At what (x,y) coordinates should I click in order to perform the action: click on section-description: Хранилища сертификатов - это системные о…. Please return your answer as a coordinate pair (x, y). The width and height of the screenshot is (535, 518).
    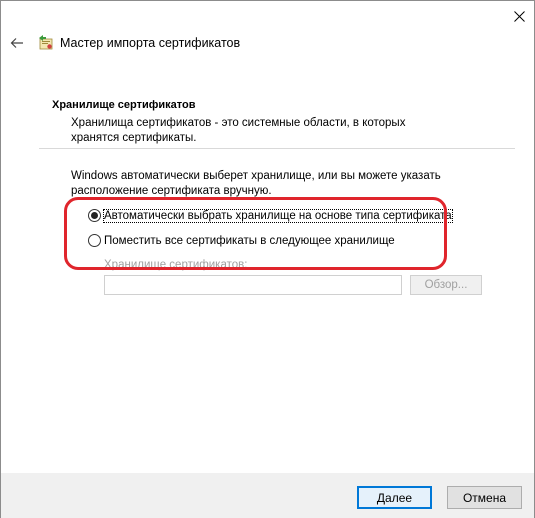
    Looking at the image, I should click on (238, 130).